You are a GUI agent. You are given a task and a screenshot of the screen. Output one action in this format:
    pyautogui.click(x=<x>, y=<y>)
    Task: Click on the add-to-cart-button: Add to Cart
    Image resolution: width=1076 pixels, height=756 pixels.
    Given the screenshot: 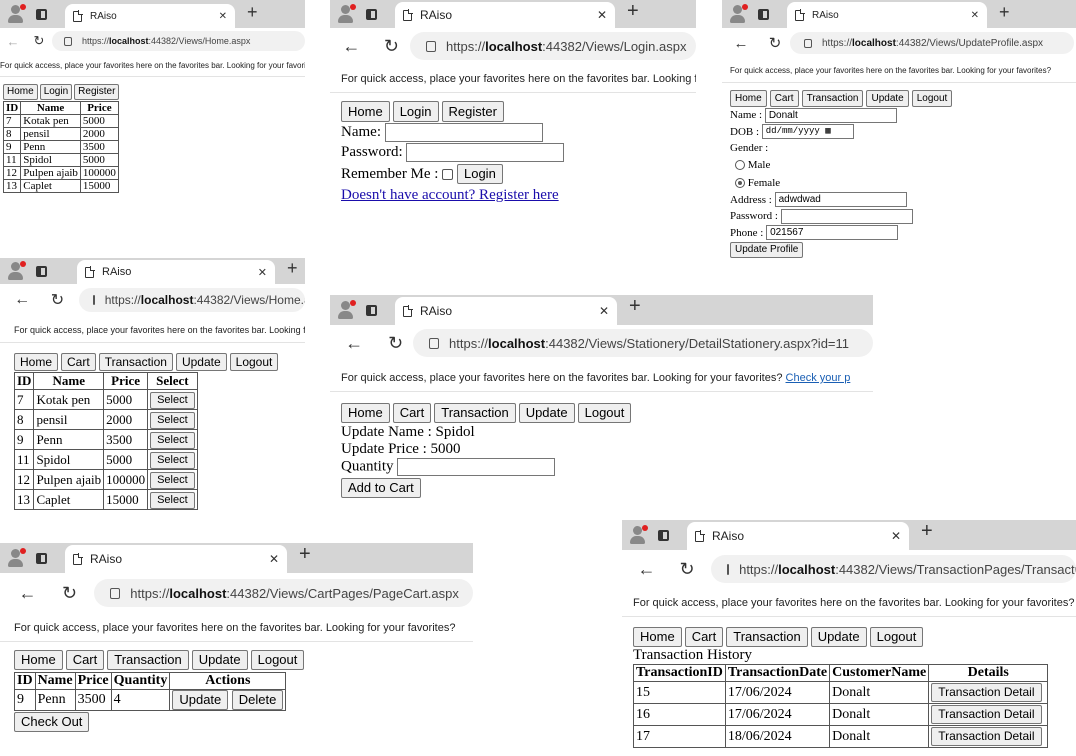 What is the action you would take?
    pyautogui.click(x=381, y=488)
    